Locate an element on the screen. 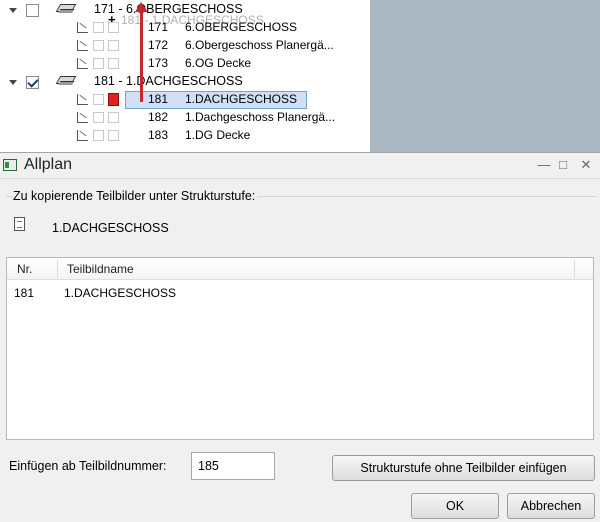  background-area is located at coordinates (485, 76).